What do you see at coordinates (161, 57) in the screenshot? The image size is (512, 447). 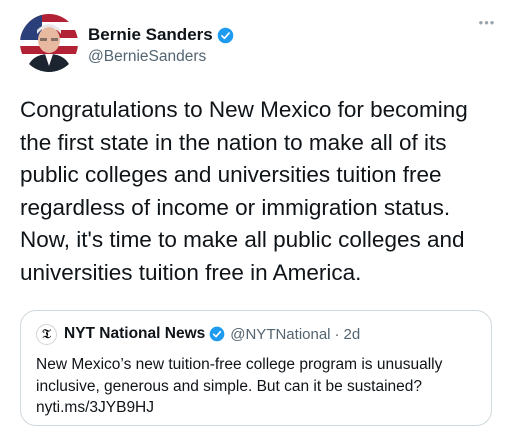 I see `author-handle: @BernieSanders` at bounding box center [161, 57].